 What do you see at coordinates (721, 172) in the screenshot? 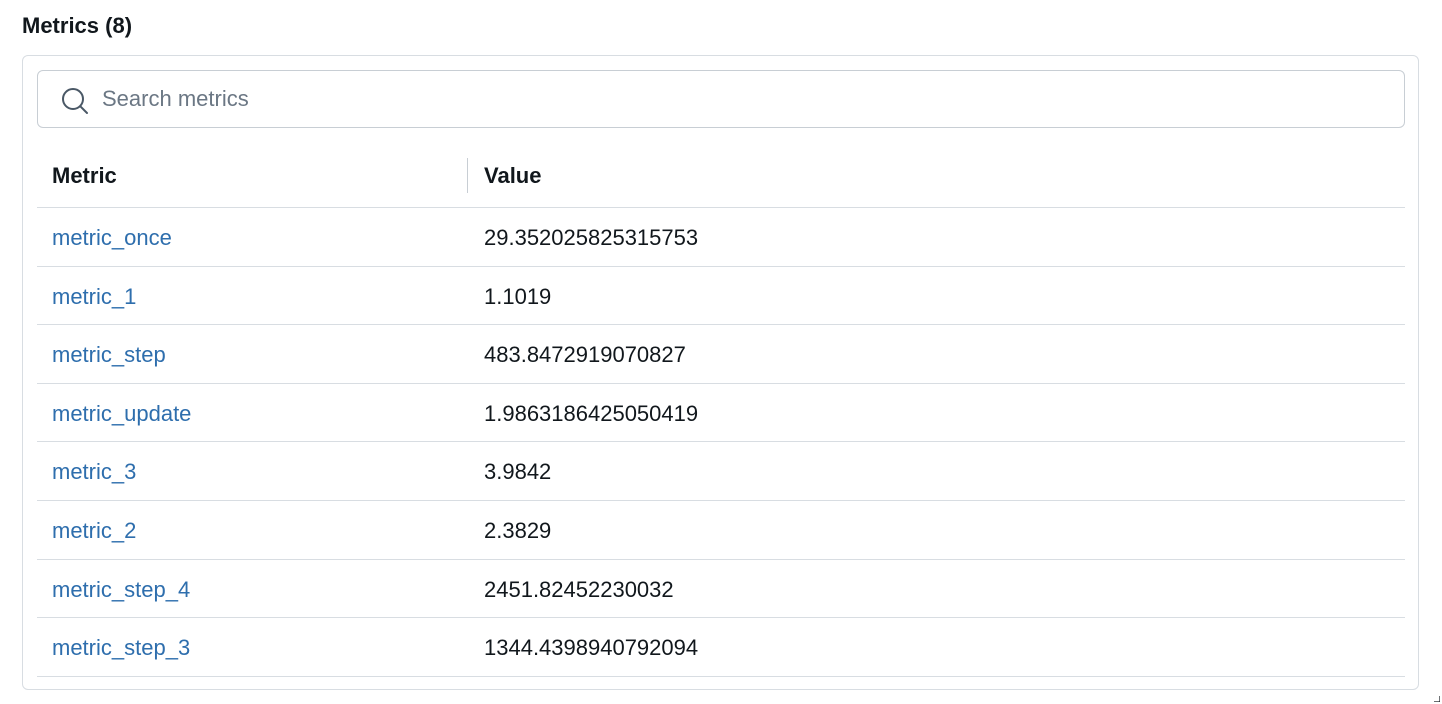
I see `table-header: Metric Value` at bounding box center [721, 172].